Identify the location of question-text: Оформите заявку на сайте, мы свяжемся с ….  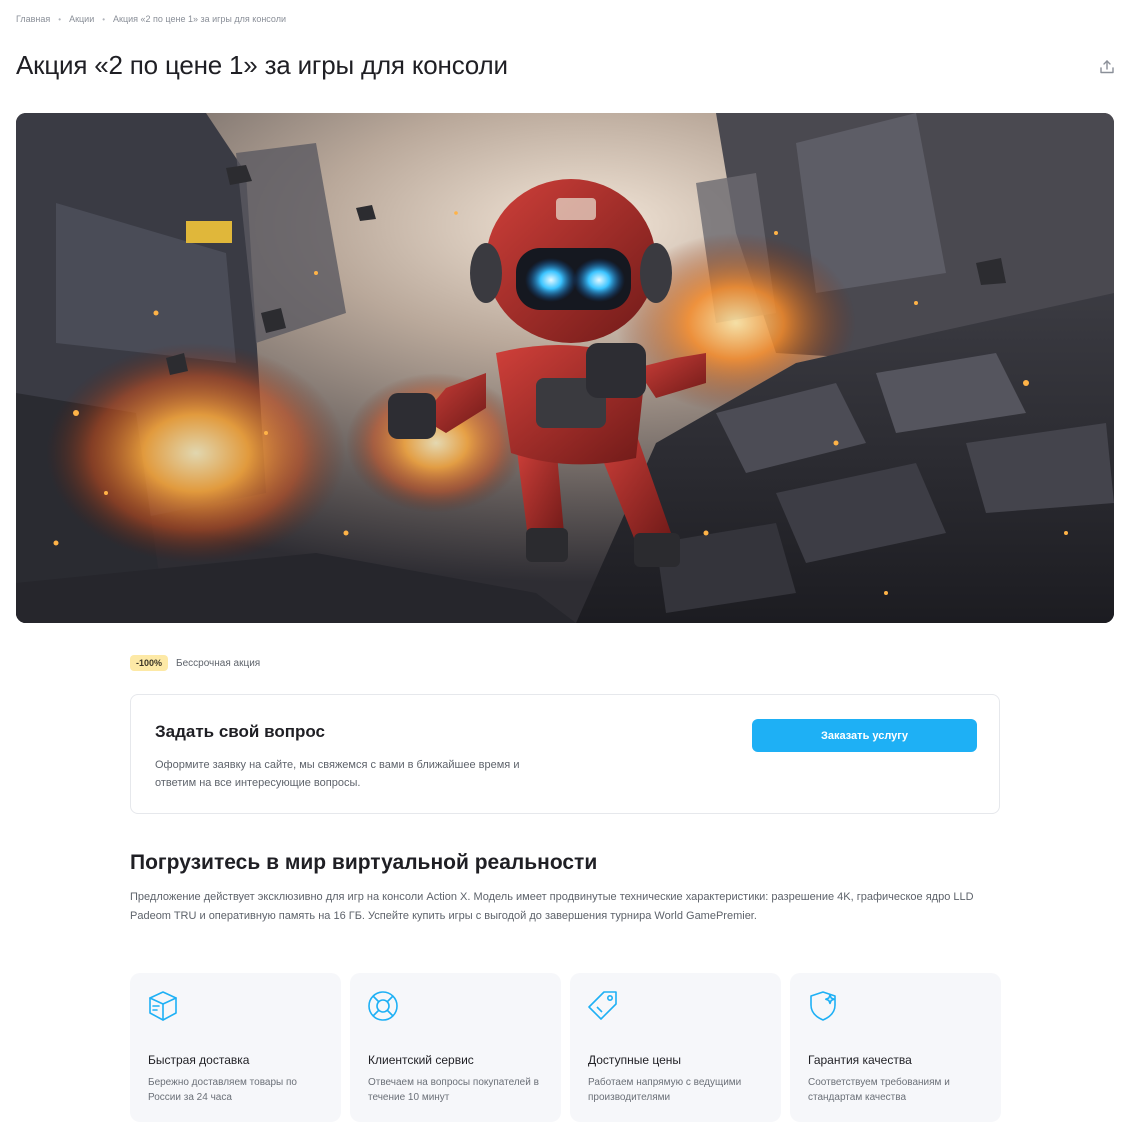
(337, 774).